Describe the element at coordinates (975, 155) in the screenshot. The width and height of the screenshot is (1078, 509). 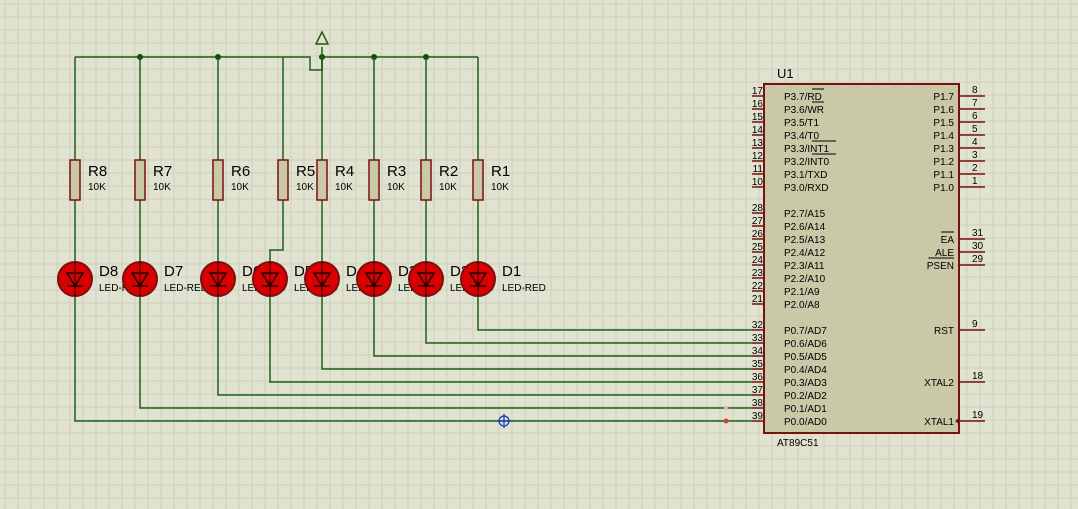
I see `pin-number: 3` at that location.